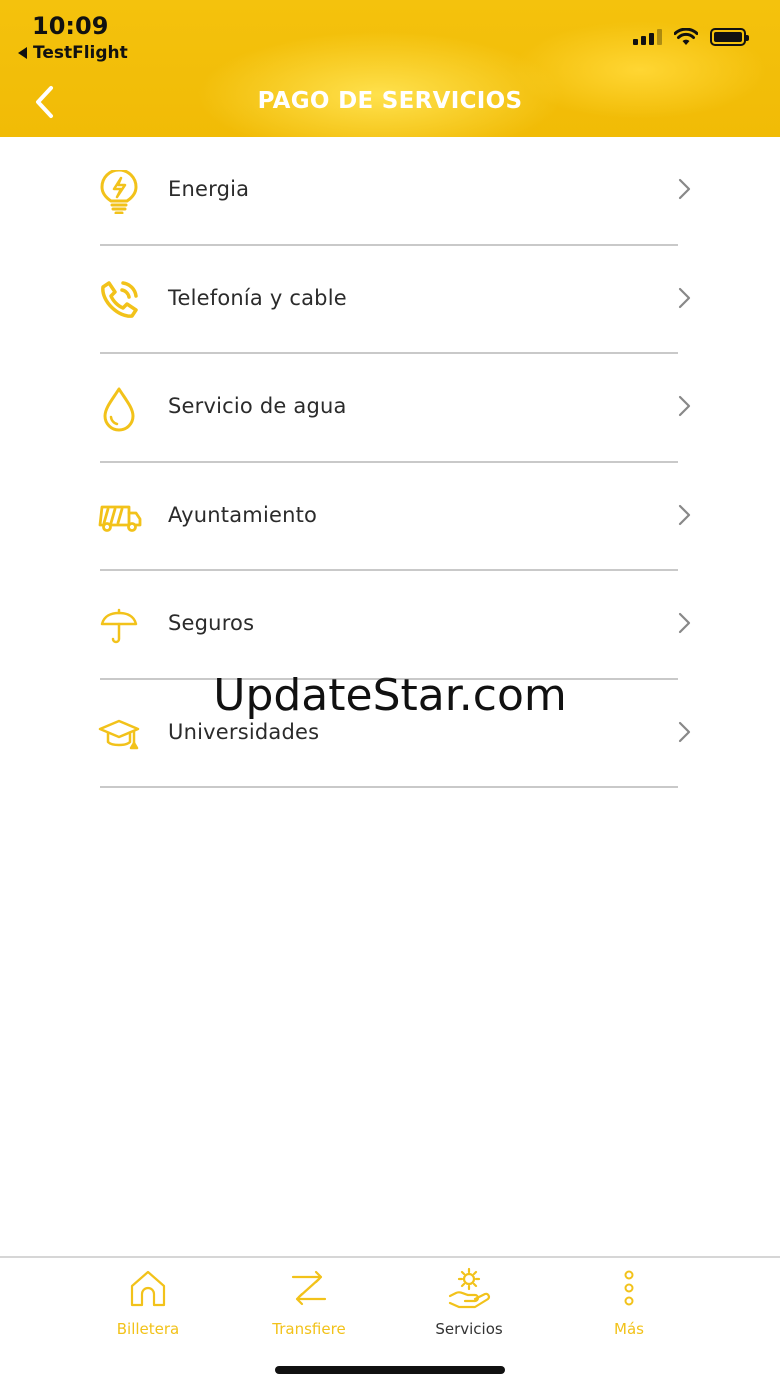  What do you see at coordinates (119, 518) in the screenshot?
I see `truck-icon` at bounding box center [119, 518].